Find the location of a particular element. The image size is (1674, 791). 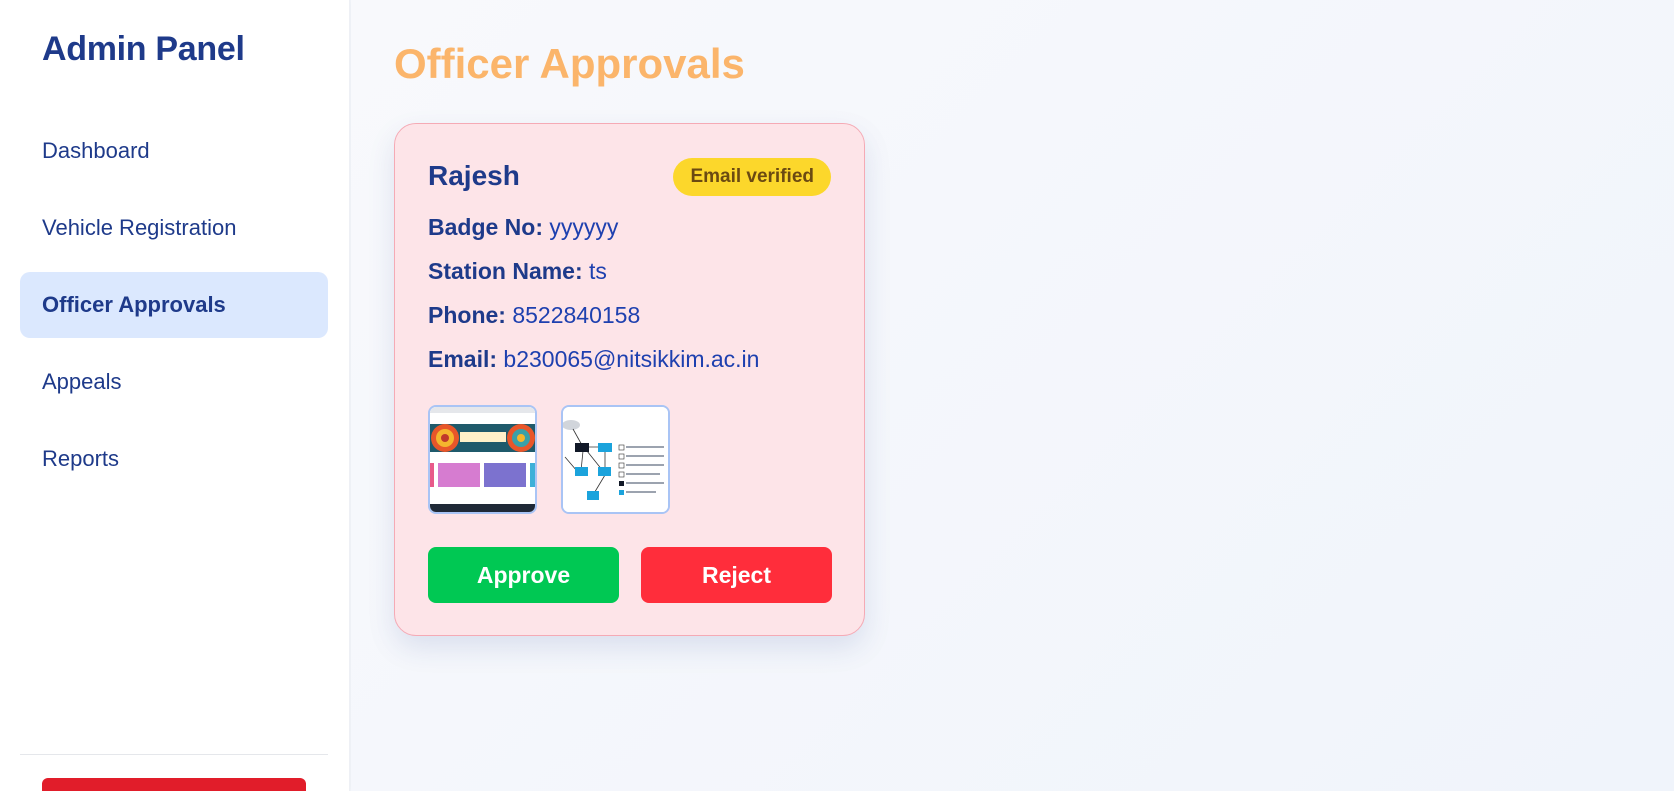

station-name-value: ts is located at coordinates (598, 271).